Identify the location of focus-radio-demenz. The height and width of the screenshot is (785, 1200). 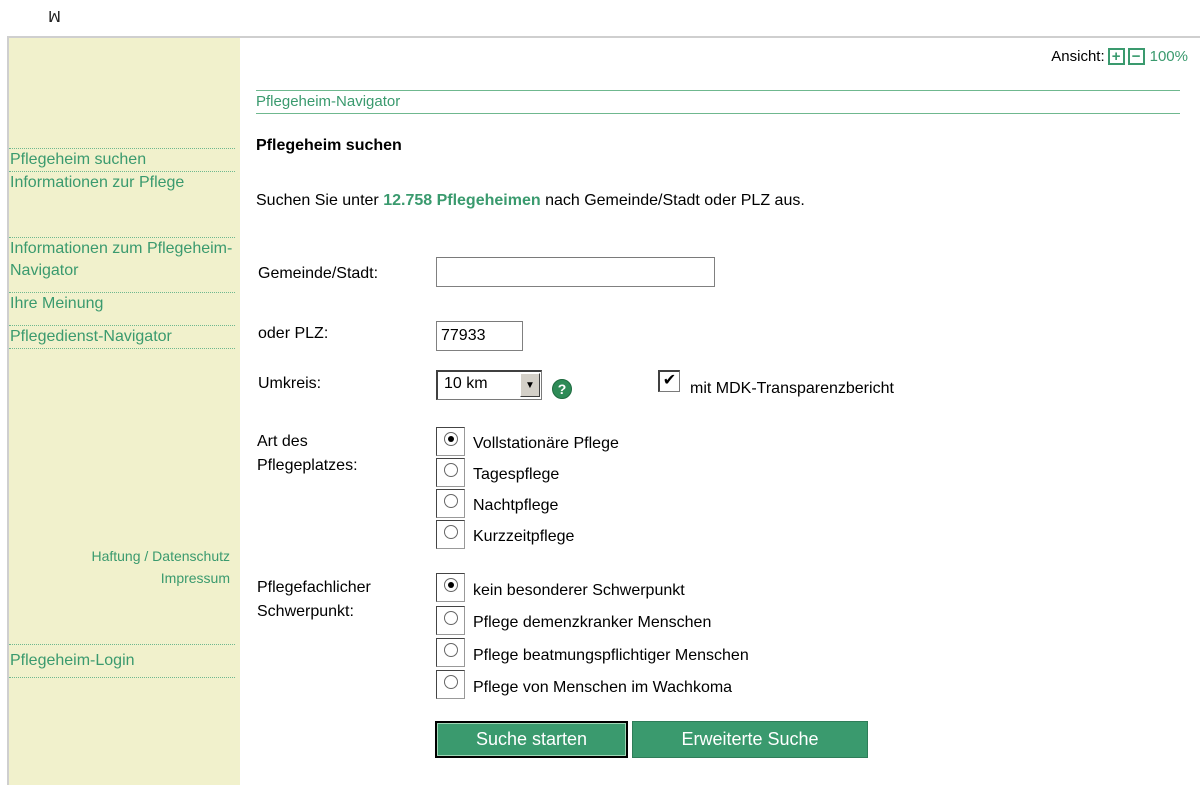
(450, 620).